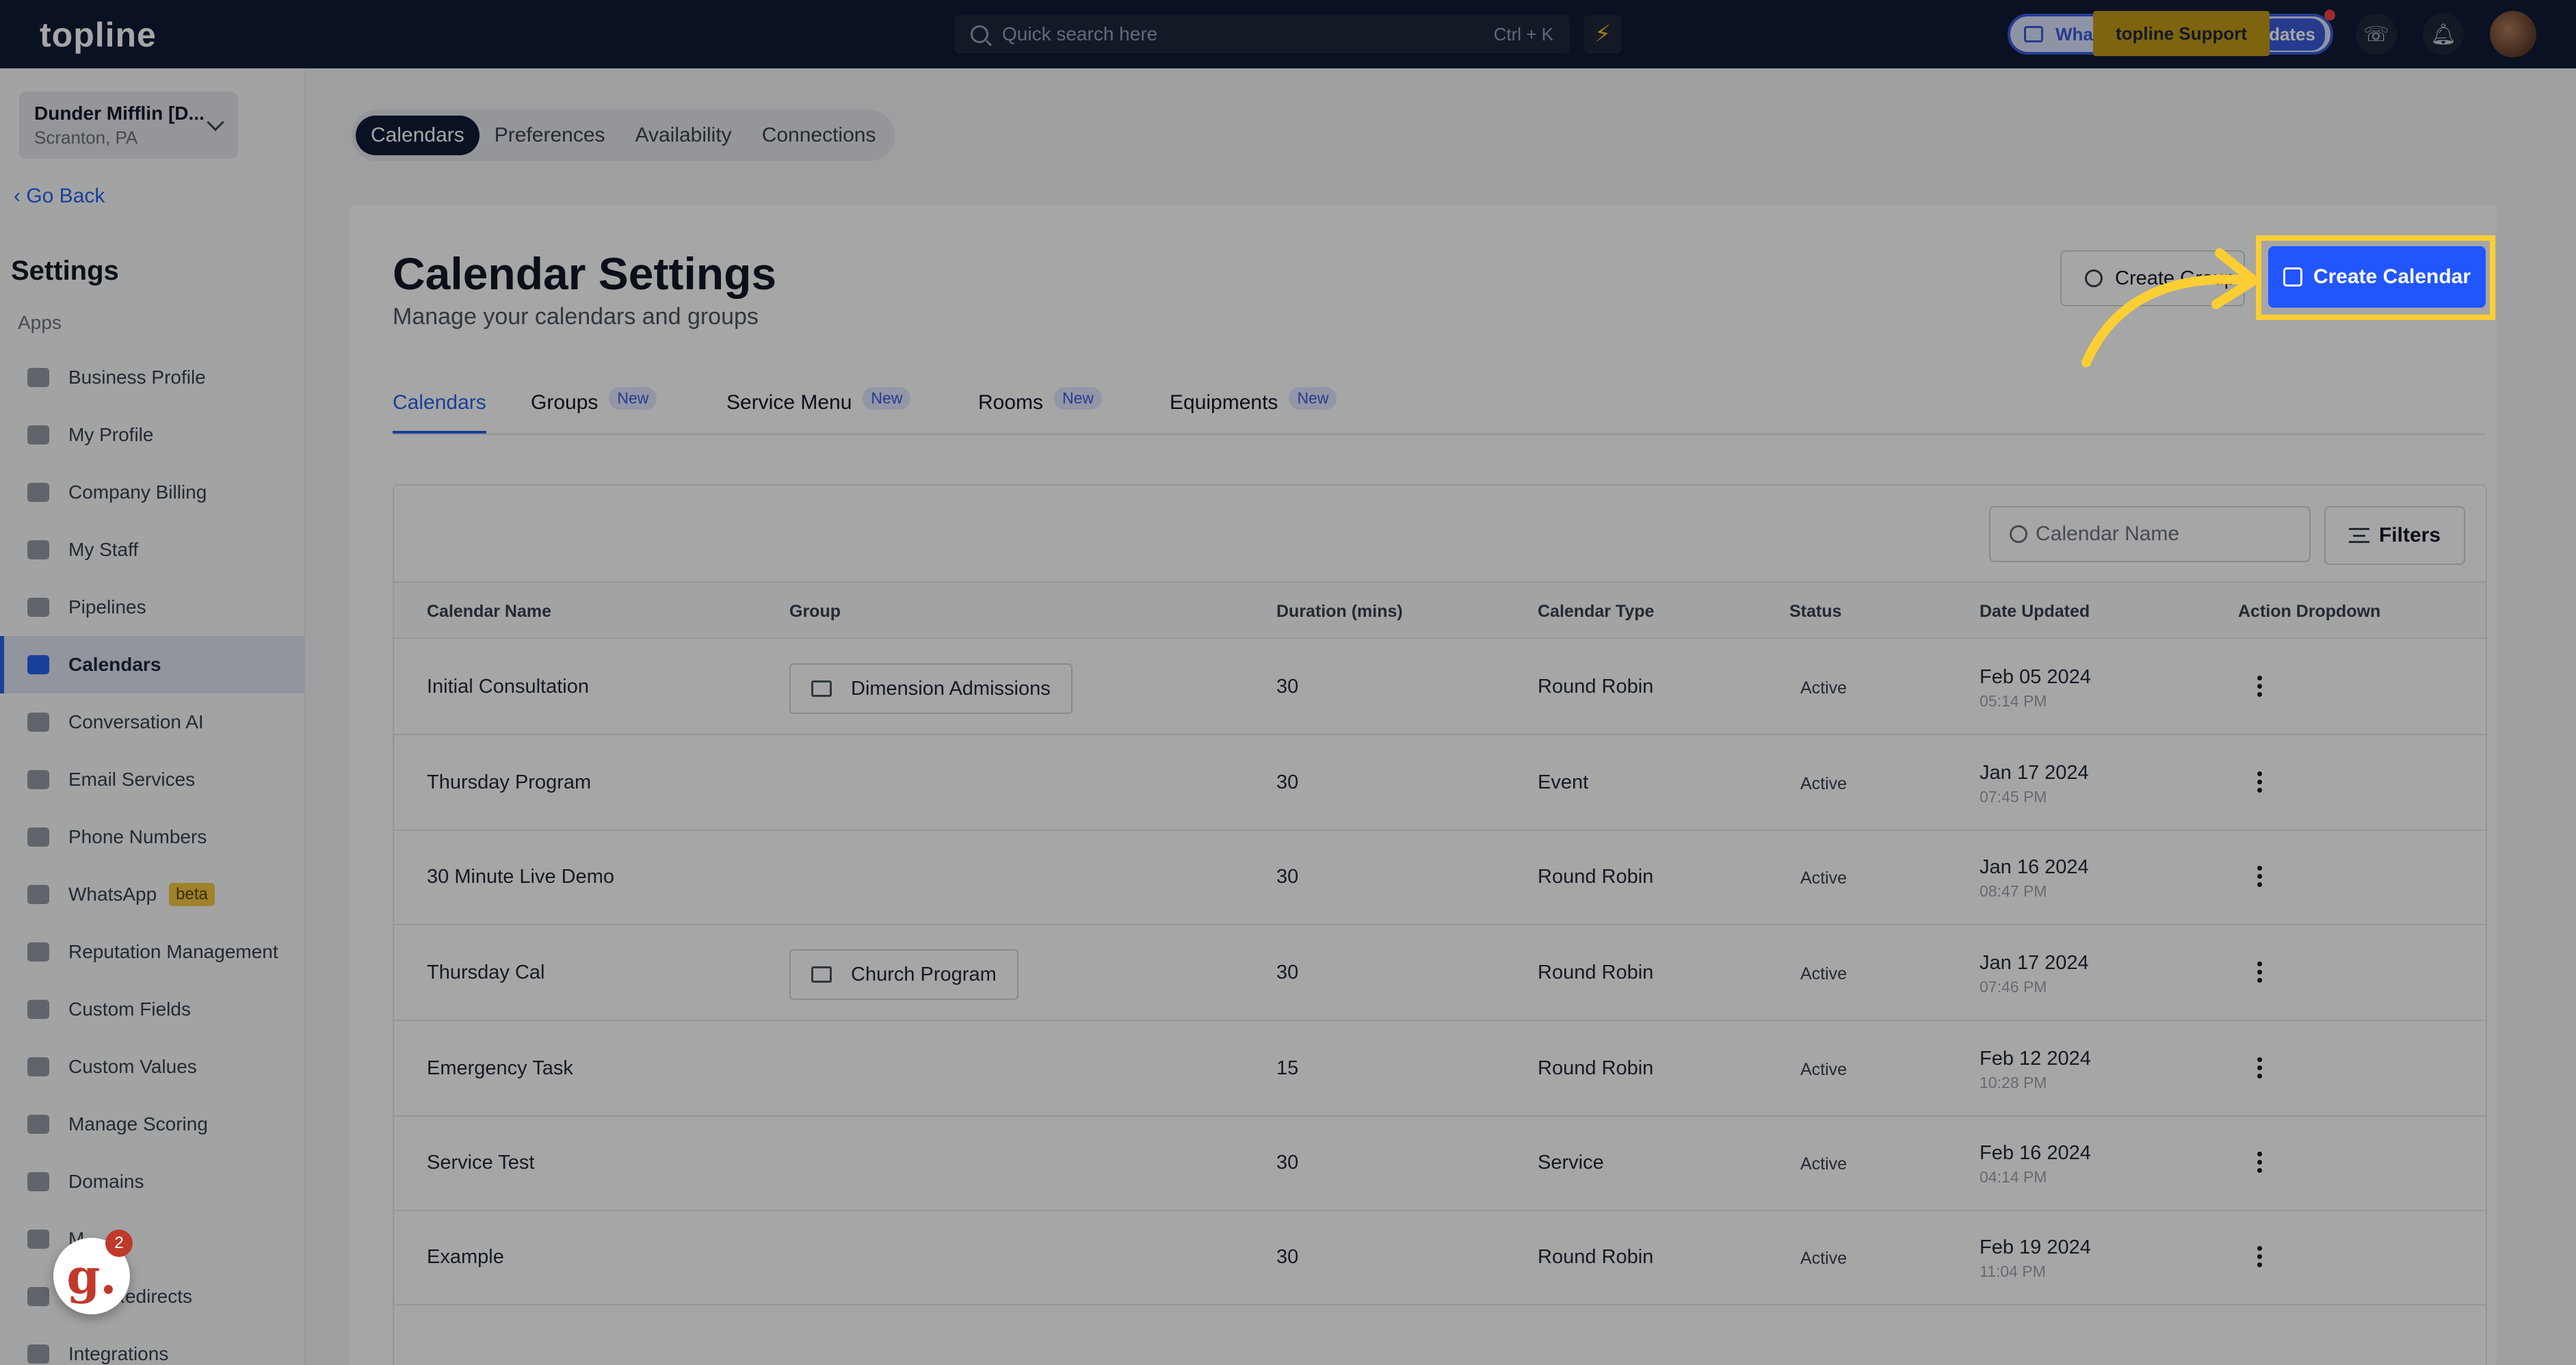 This screenshot has width=2576, height=1365. Describe the element at coordinates (1040, 400) in the screenshot. I see `subtab-rooms: Rooms New` at that location.